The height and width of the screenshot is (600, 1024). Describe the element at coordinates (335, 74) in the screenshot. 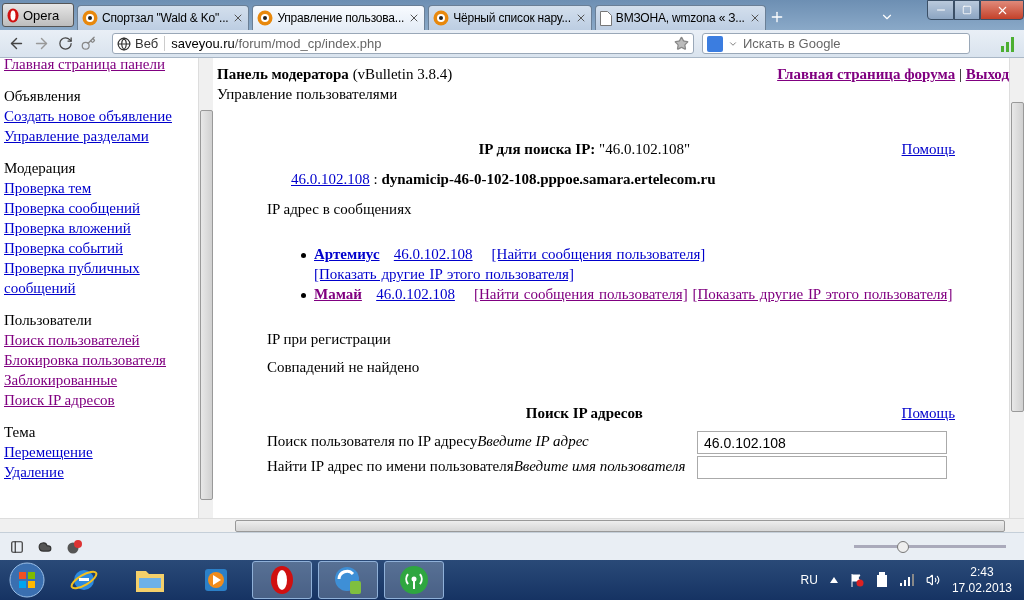

I see `panel-title: Панель модератора (vBulletin 3.8.4)` at that location.